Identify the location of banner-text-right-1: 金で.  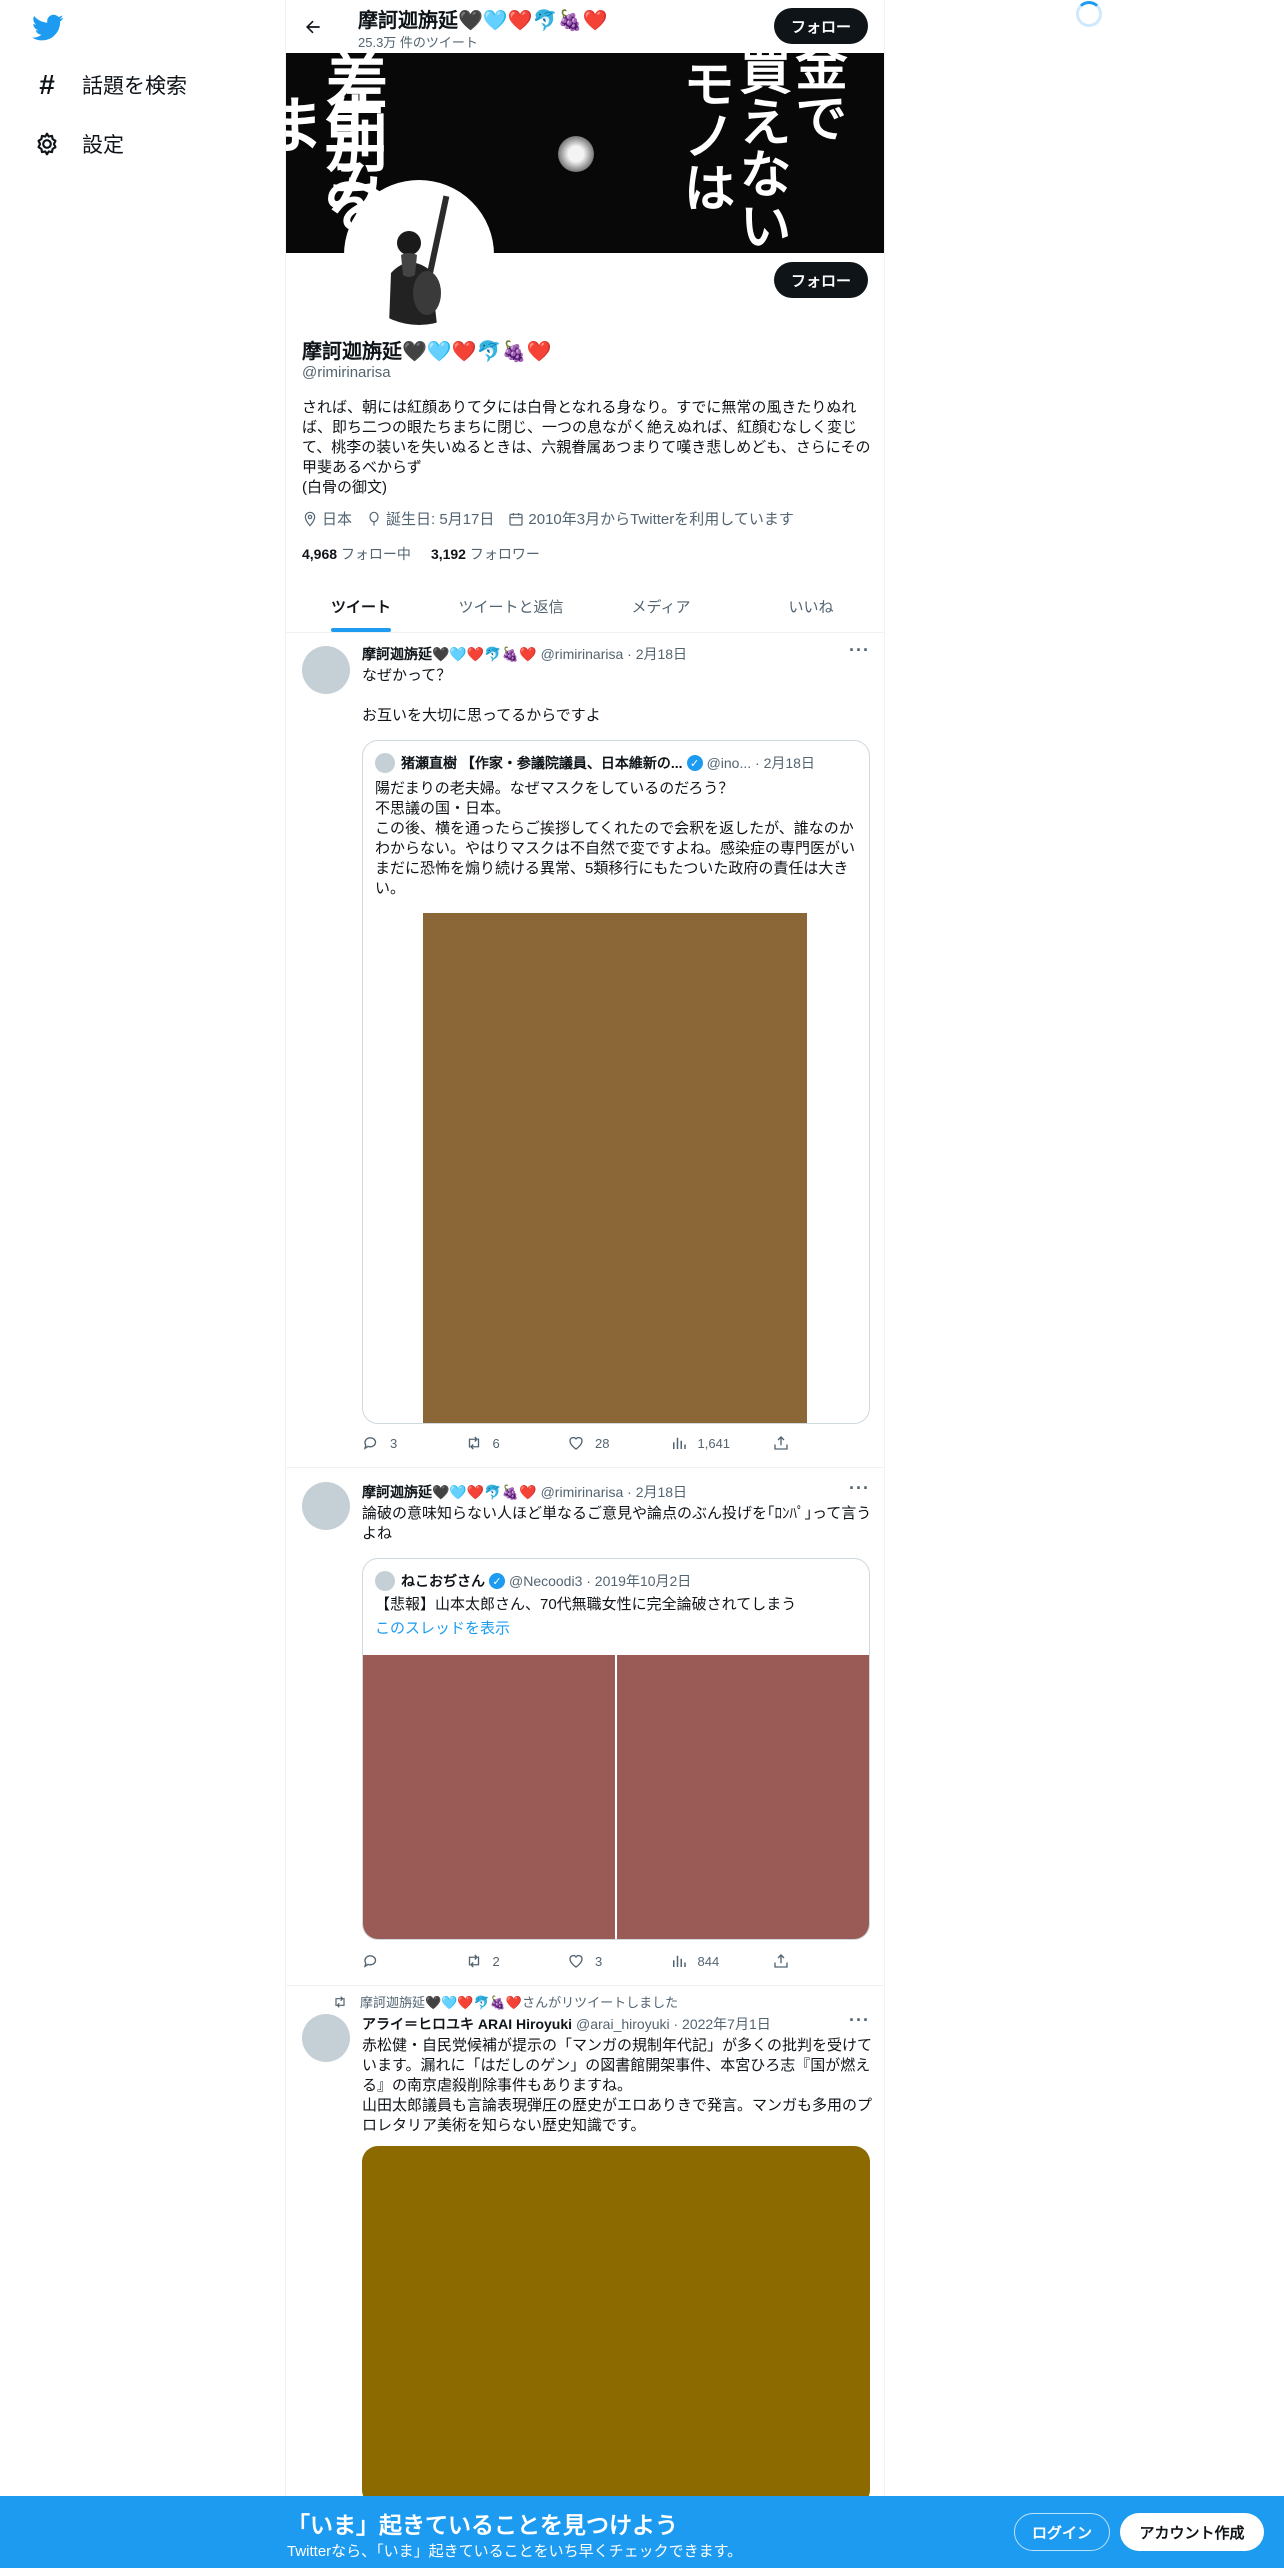
(816, 98).